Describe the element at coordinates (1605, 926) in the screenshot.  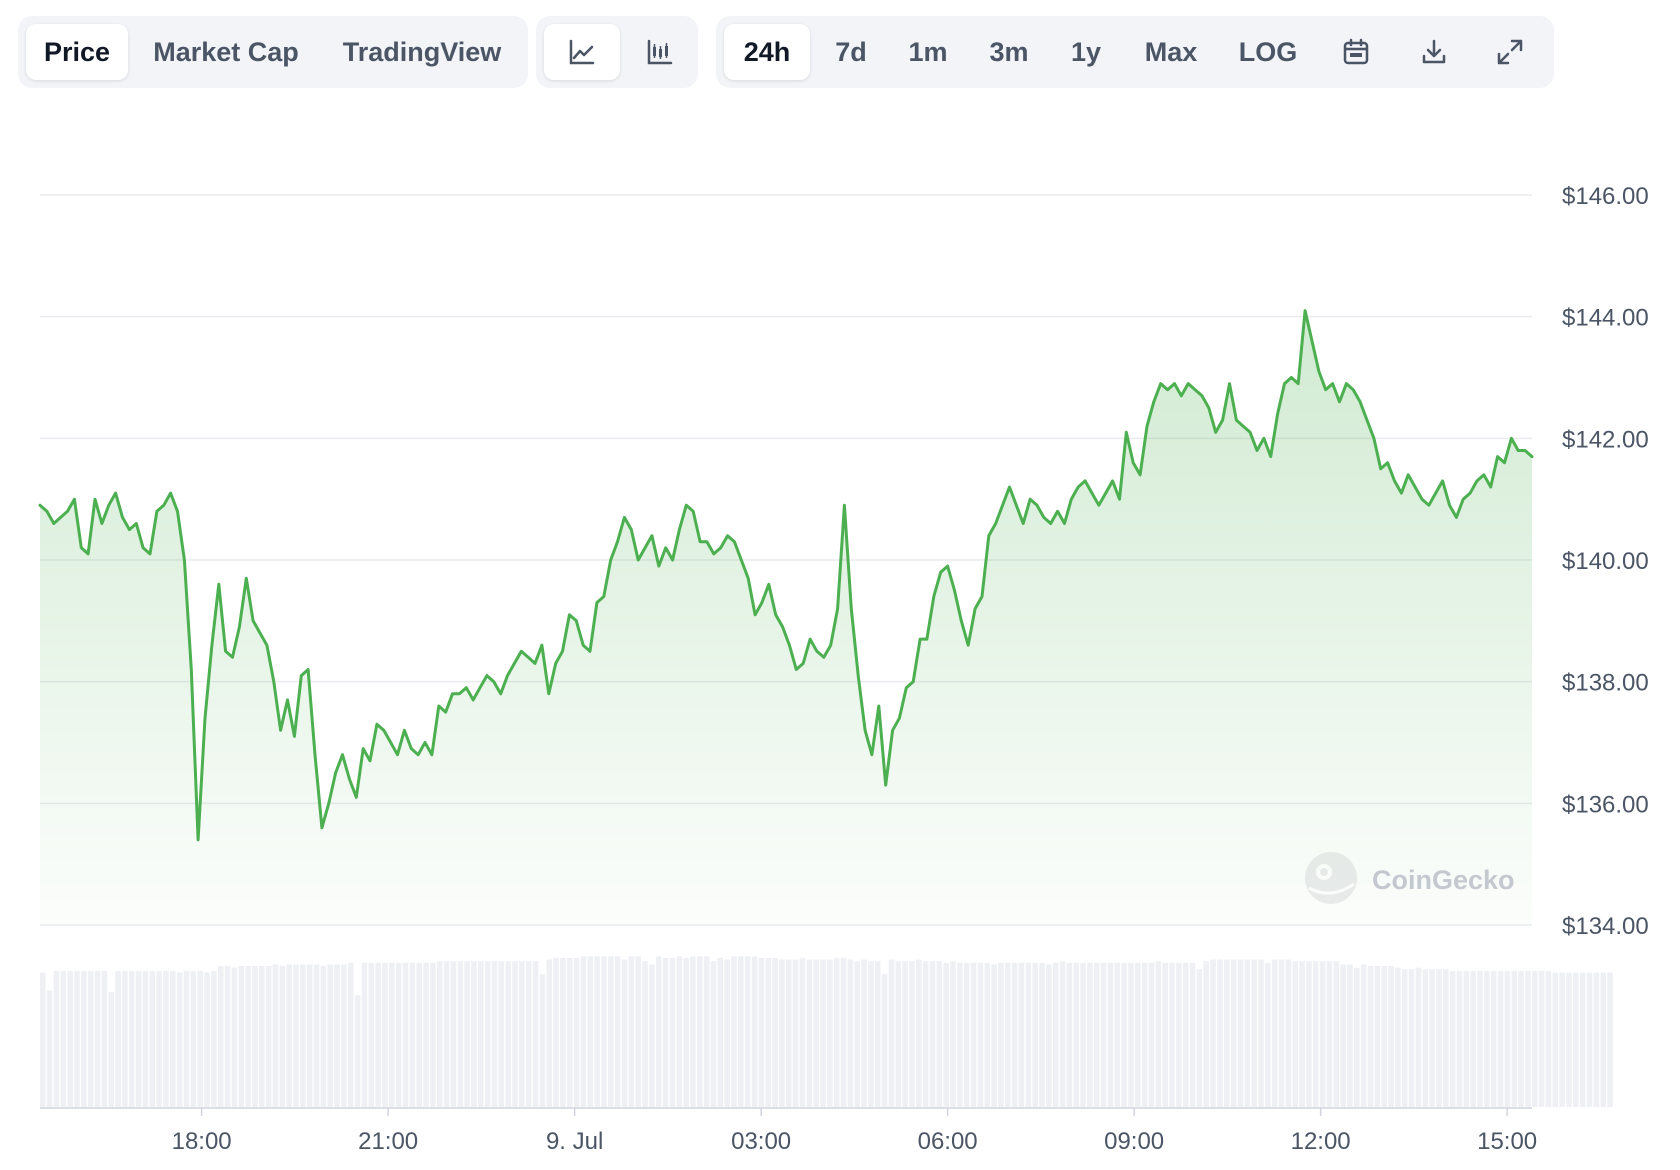
I see `y-tick-label: $134.00` at that location.